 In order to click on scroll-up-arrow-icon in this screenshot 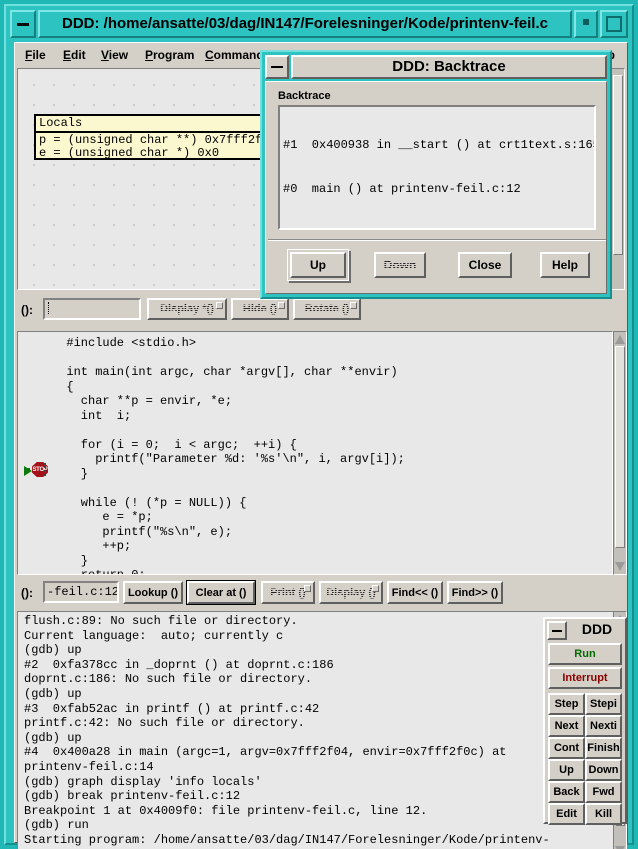, I will do `click(620, 339)`.